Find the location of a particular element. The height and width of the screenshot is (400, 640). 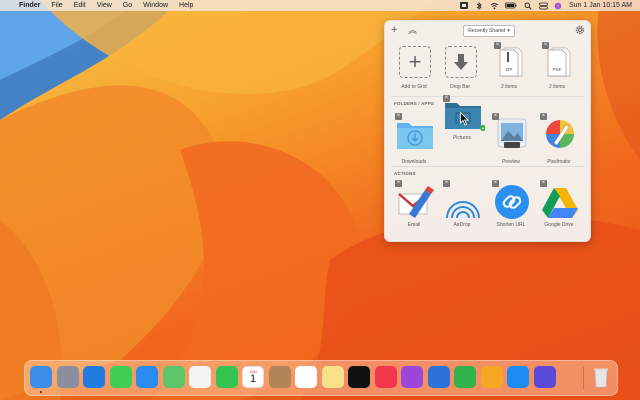

battery-icon is located at coordinates (511, 5).